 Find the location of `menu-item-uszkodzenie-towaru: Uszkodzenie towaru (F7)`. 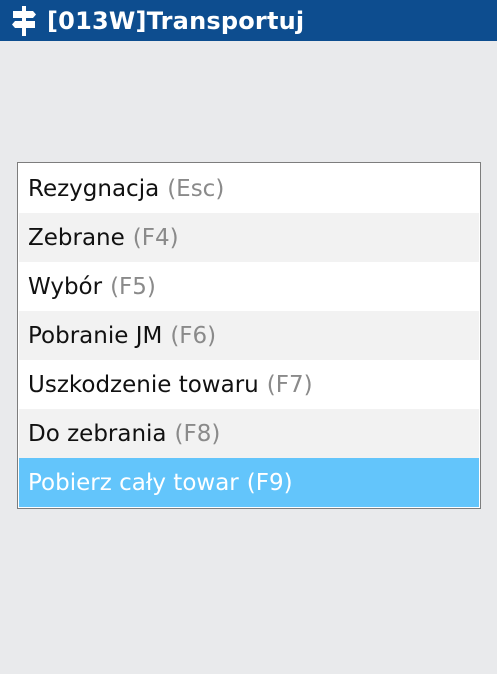

menu-item-uszkodzenie-towaru: Uszkodzenie towaru (F7) is located at coordinates (249, 384).